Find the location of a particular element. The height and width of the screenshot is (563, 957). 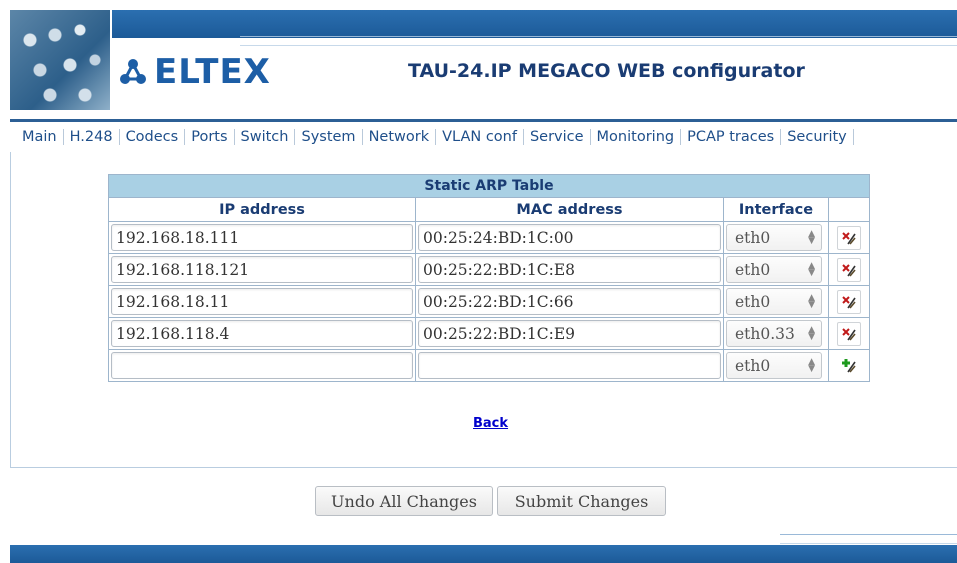

menu-item-codecs: Codecs is located at coordinates (153, 137).